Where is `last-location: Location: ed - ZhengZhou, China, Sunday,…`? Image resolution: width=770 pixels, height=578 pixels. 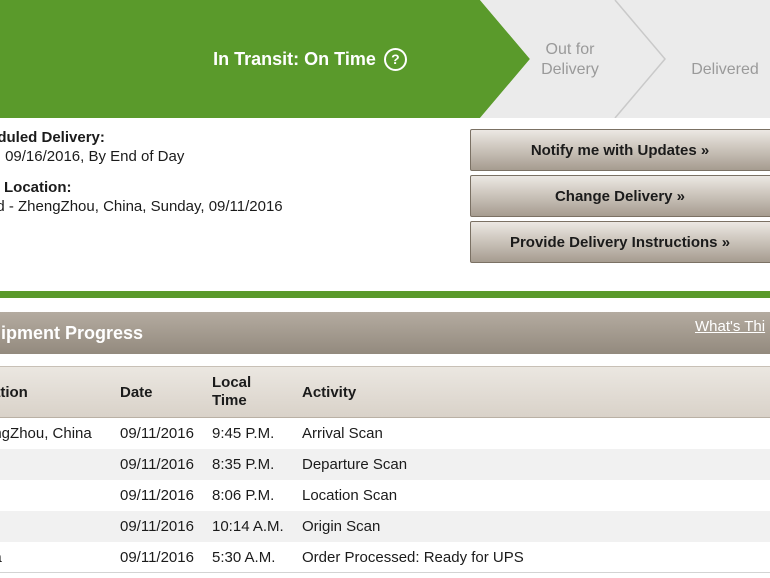
last-location: Location: ed - ZhengZhou, China, Sunday,… is located at coordinates (141, 197).